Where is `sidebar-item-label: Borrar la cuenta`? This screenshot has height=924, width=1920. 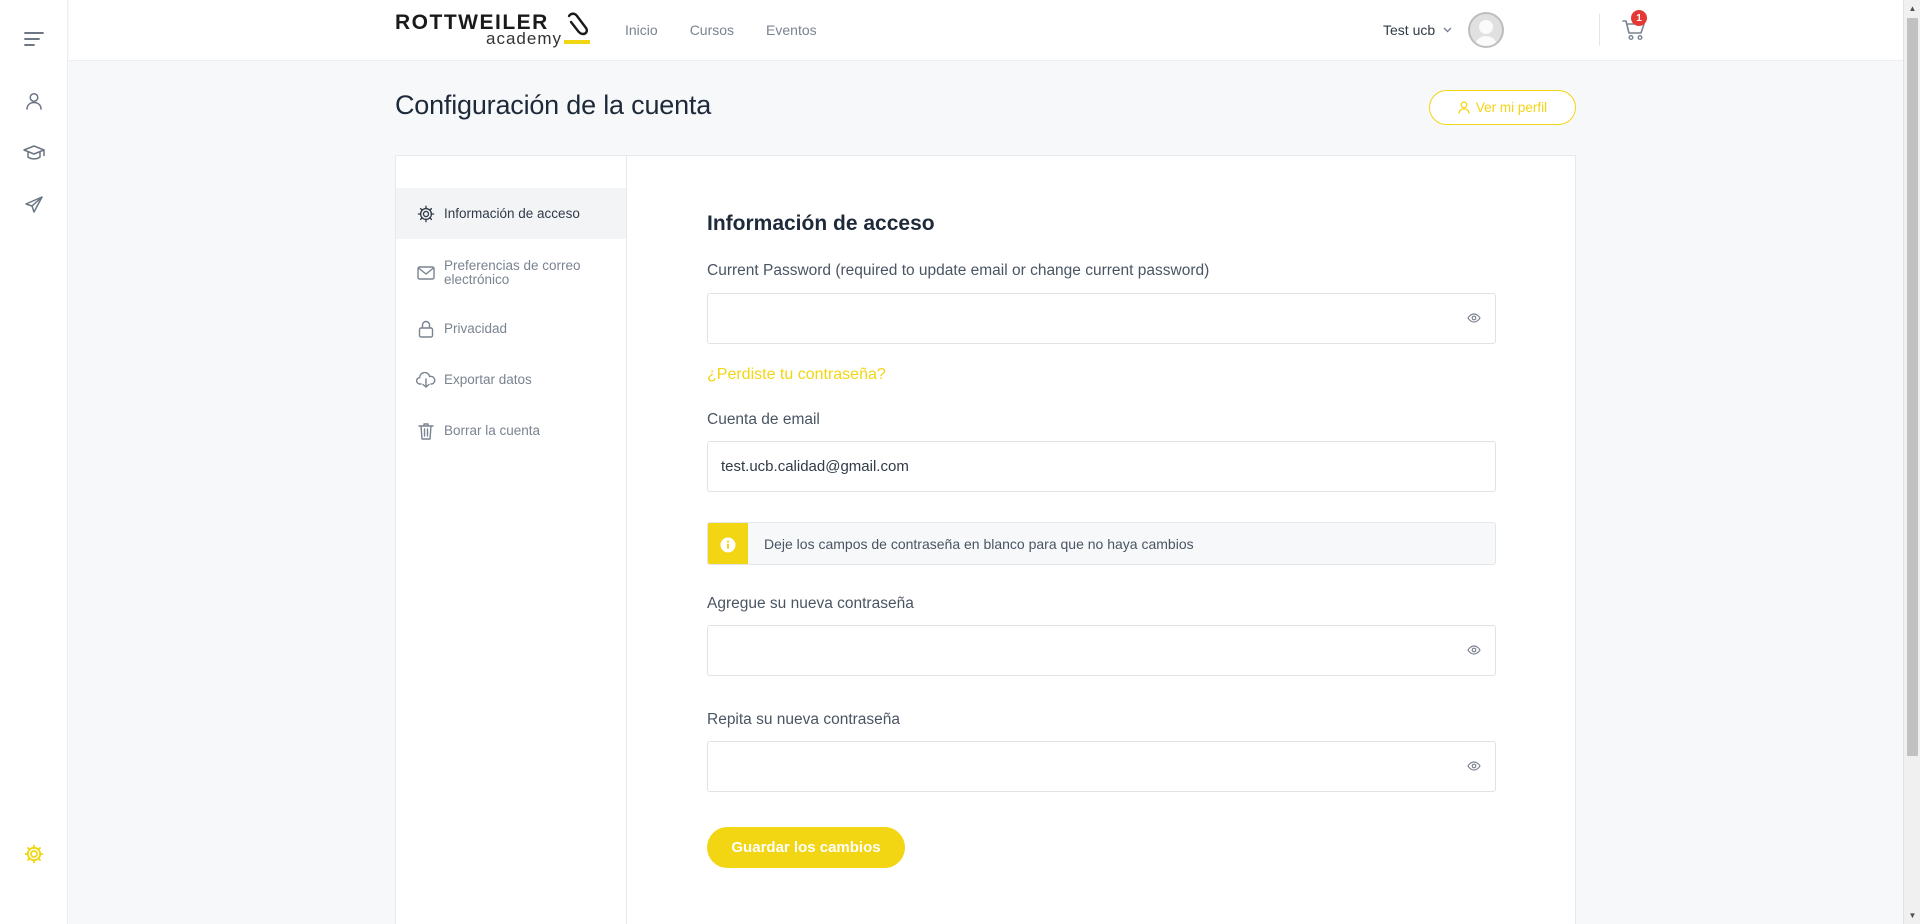
sidebar-item-label: Borrar la cuenta is located at coordinates (492, 430).